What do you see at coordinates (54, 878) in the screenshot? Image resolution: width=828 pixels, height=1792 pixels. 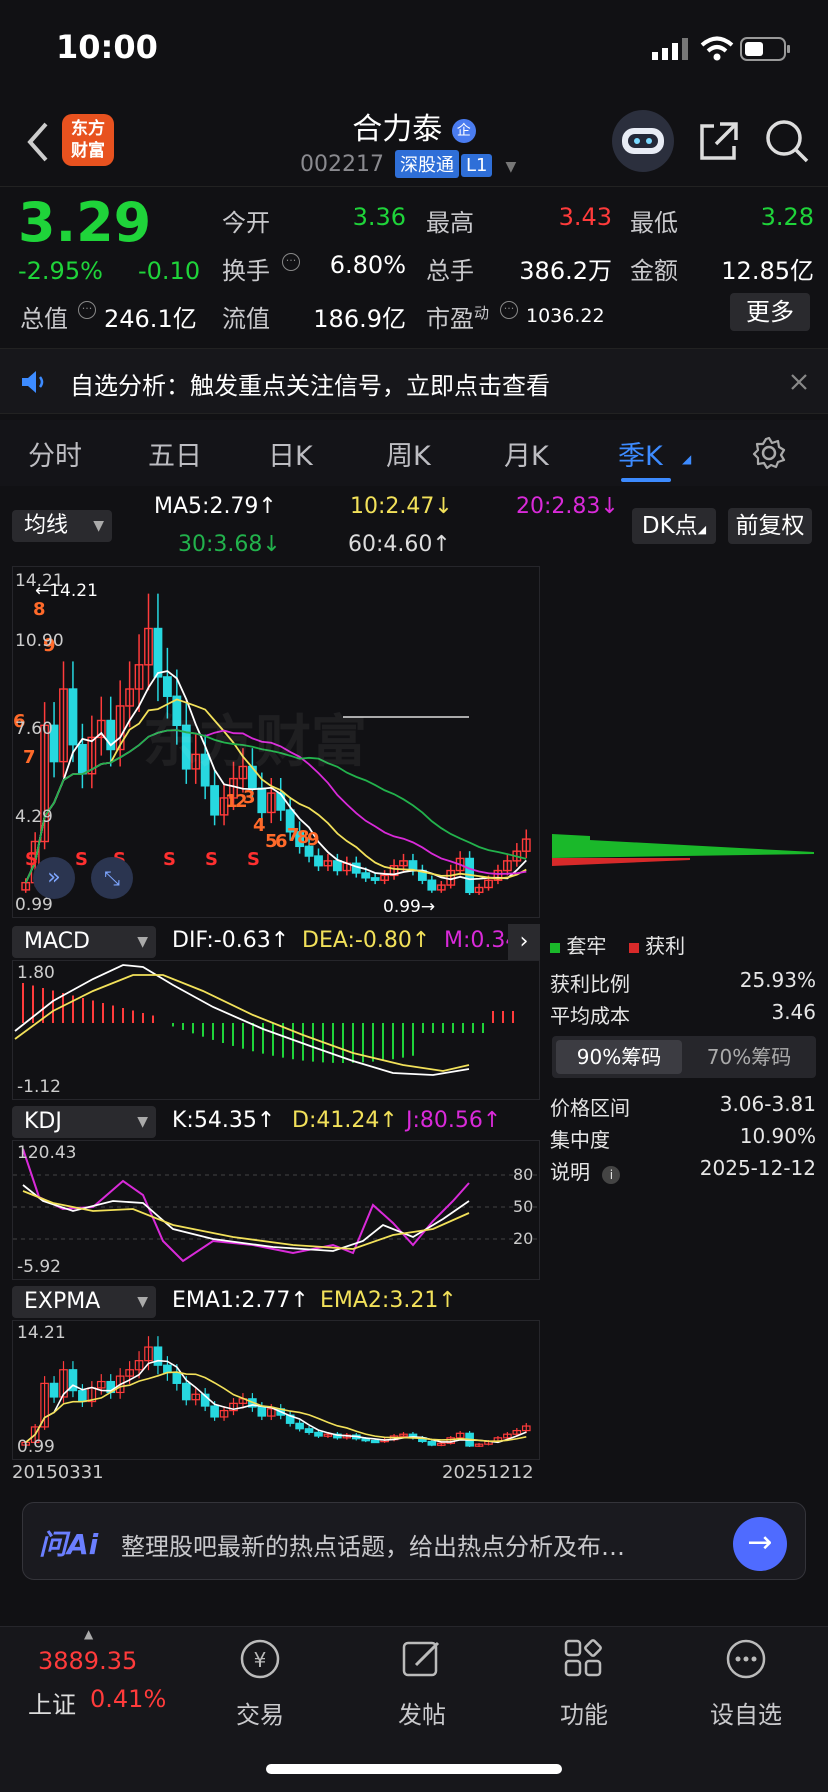 I see `expand-left-icon: »` at bounding box center [54, 878].